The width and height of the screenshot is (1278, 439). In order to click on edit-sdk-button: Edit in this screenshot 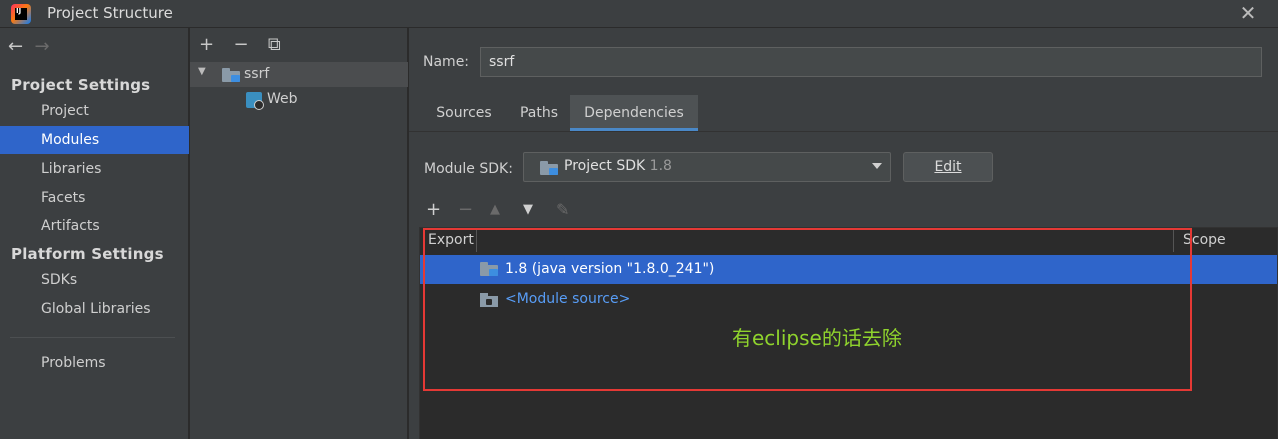, I will do `click(948, 167)`.